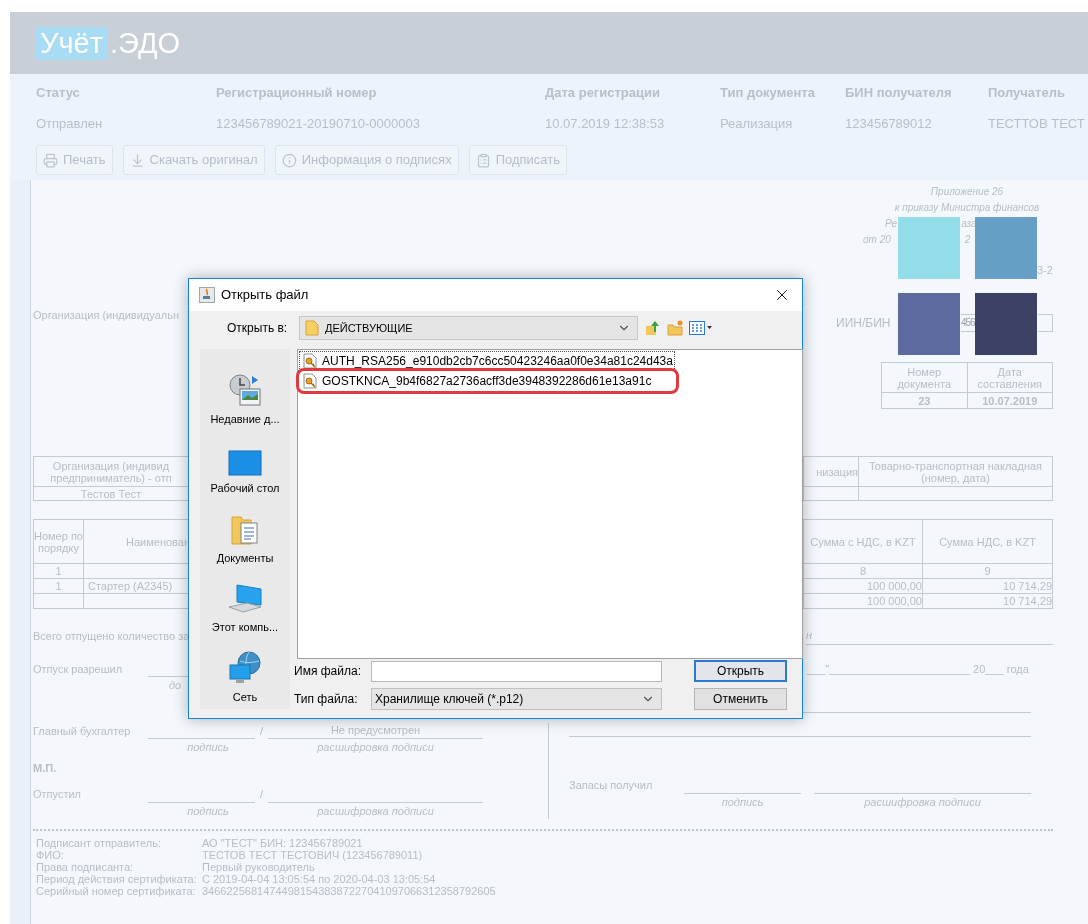  What do you see at coordinates (313, 855) in the screenshot?
I see `signer-value: ТЕСТОВ ТЕСТ ТЕСТОВИЧ (123456789011)` at bounding box center [313, 855].